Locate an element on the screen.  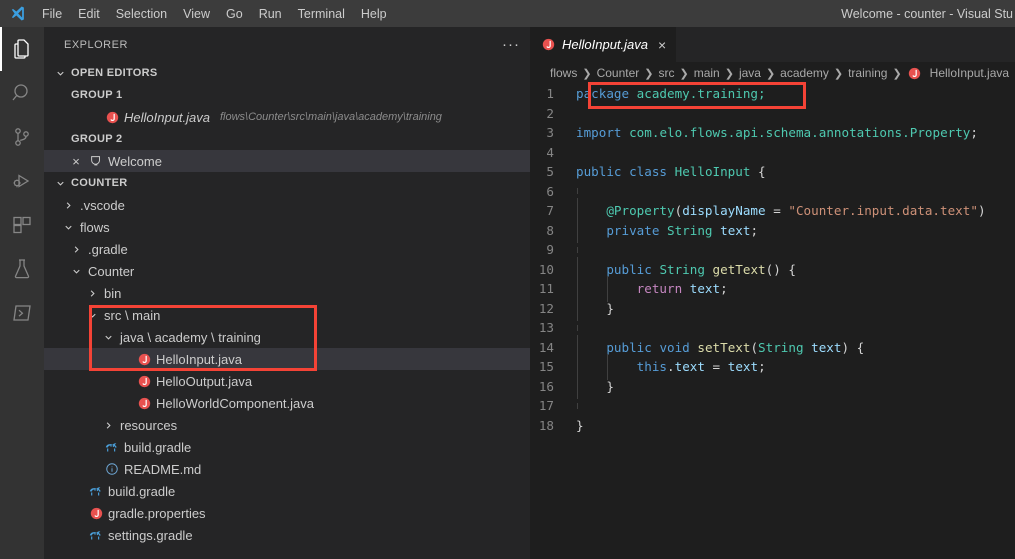
menu-edit: Edit is located at coordinates (89, 14).